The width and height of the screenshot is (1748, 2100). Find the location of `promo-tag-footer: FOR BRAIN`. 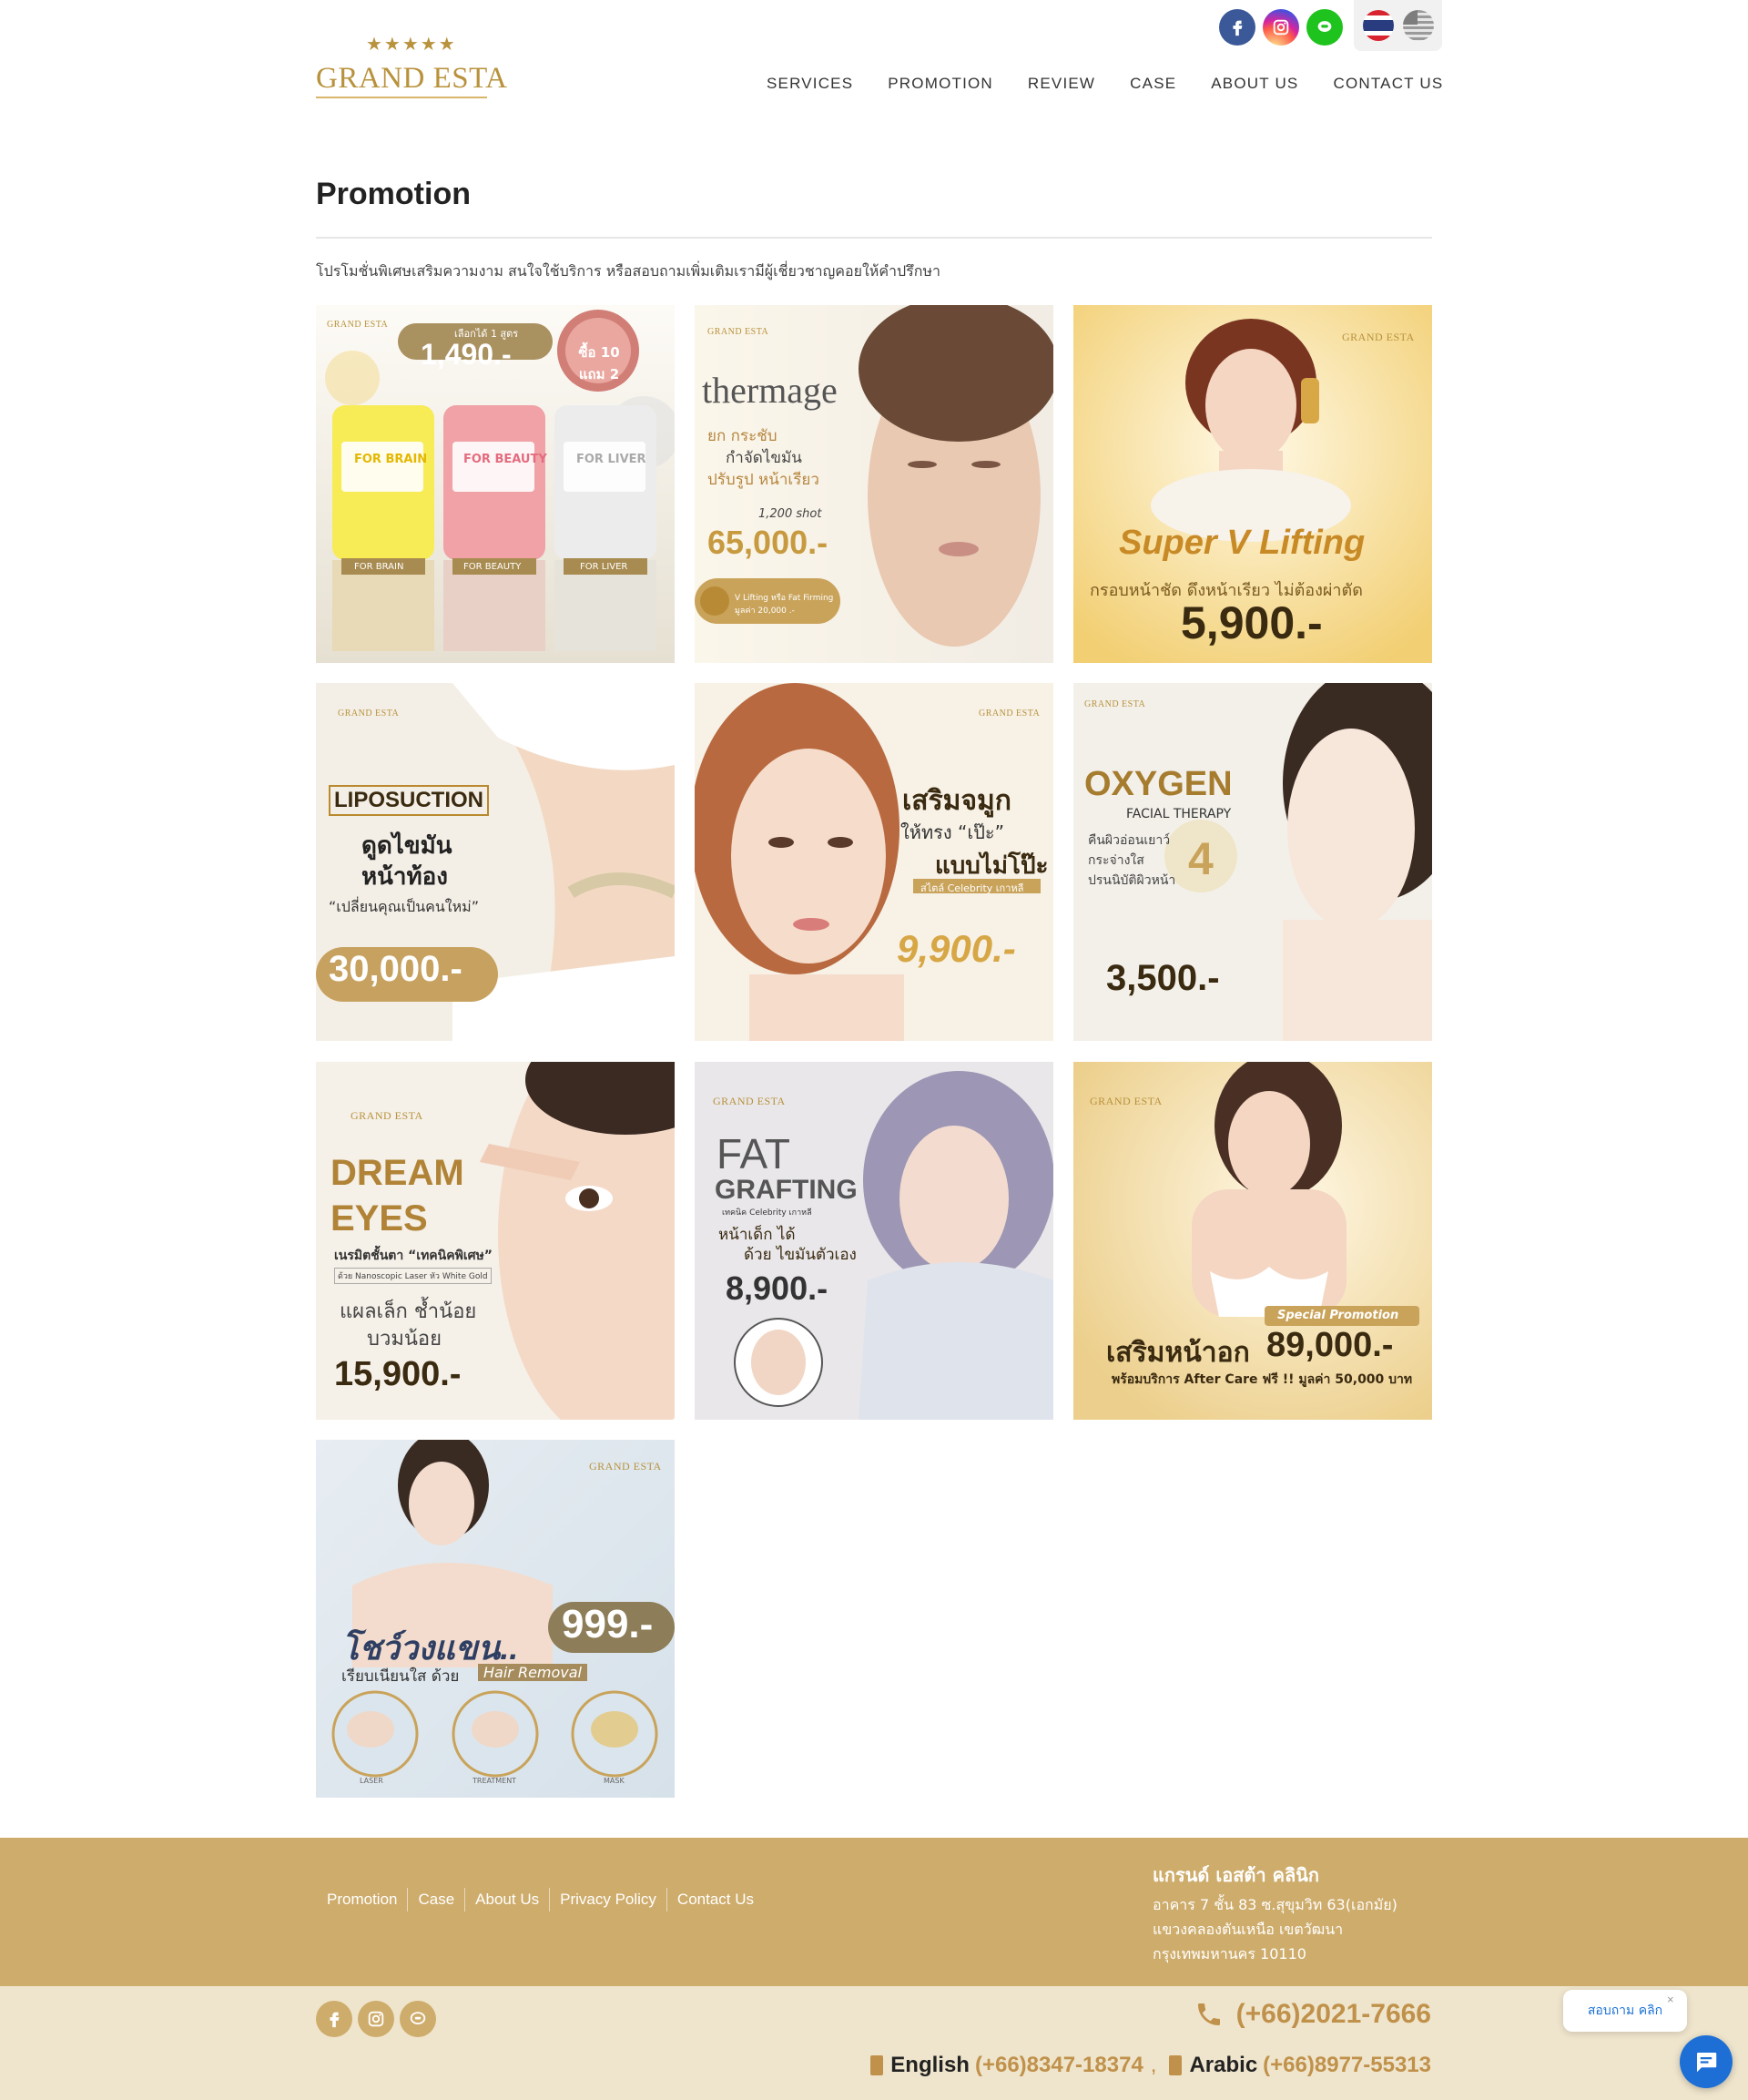

promo-tag-footer: FOR BRAIN is located at coordinates (379, 567).